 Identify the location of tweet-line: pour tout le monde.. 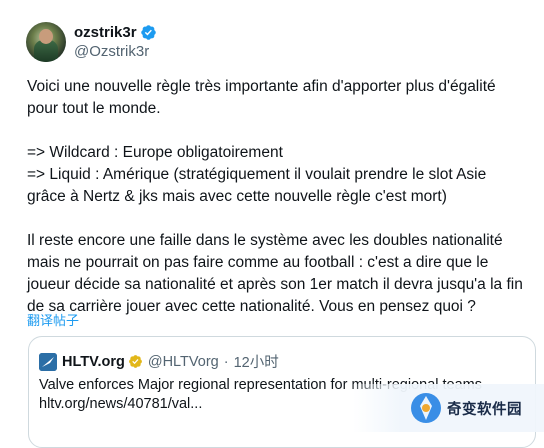
(94, 108).